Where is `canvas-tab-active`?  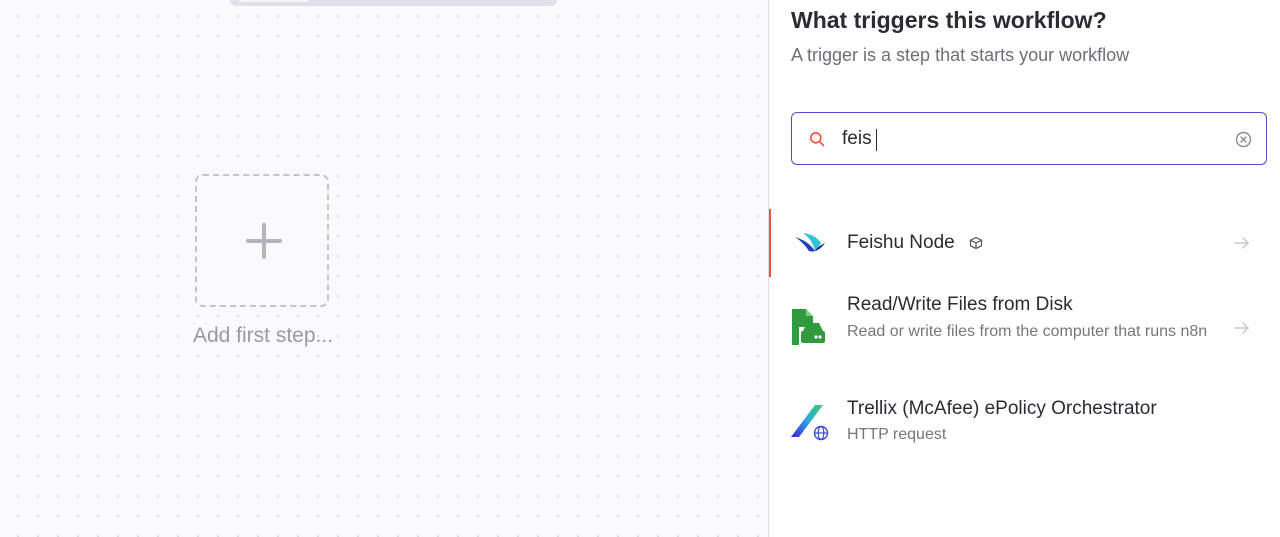 canvas-tab-active is located at coordinates (274, 1).